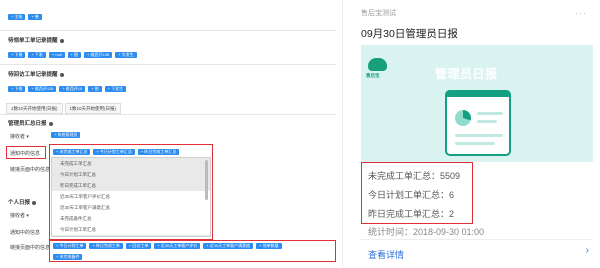 Image resolution: width=600 pixels, height=268 pixels. I want to click on section-title-pending-dispatch: 待领单工单记录提醒, so click(36, 40).